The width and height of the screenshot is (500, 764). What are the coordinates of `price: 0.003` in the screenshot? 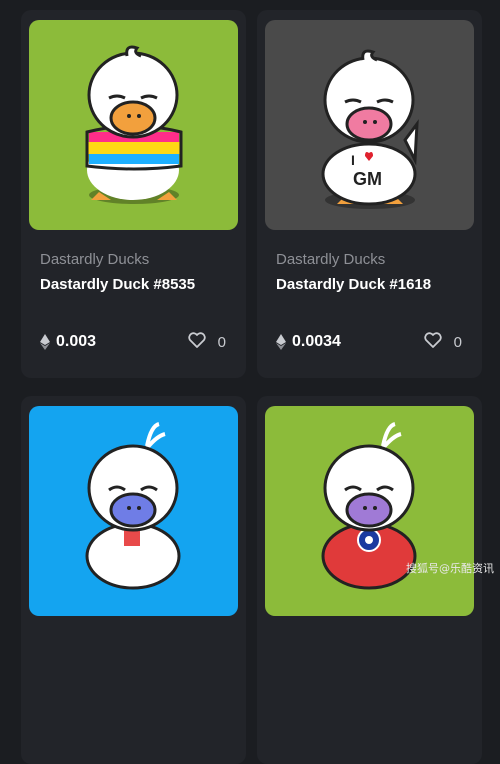 It's located at (68, 342).